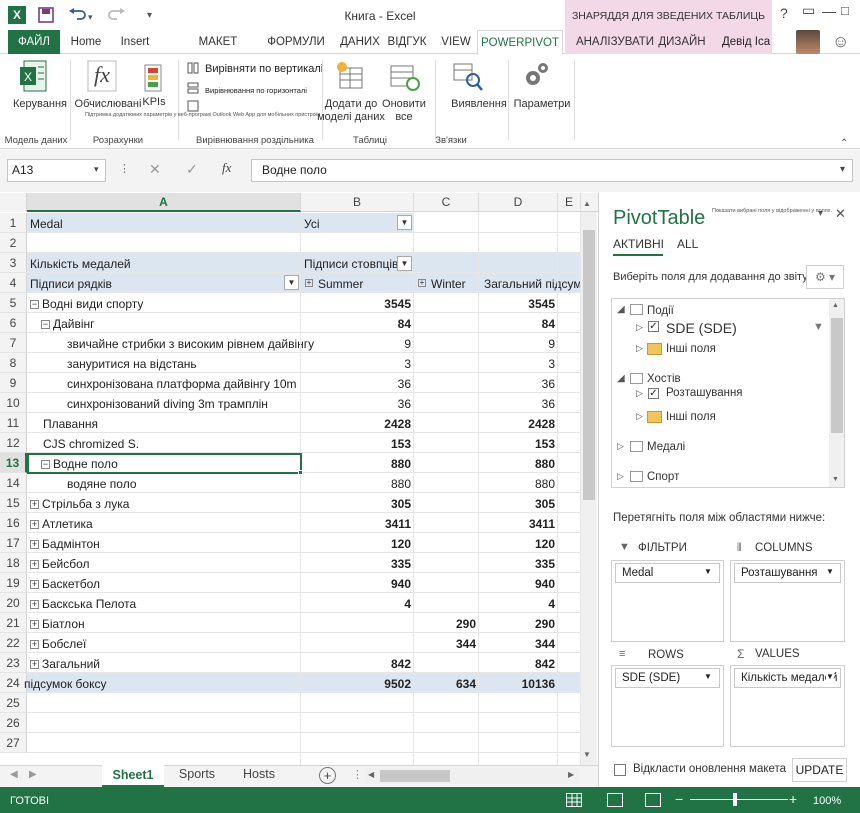  What do you see at coordinates (404, 104) in the screenshot?
I see `refresh-all-button-1: Оновити` at bounding box center [404, 104].